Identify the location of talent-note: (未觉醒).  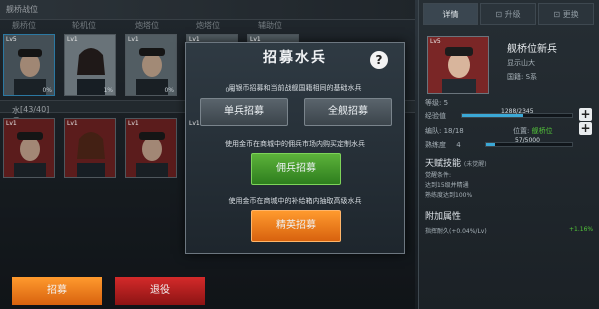
(475, 164).